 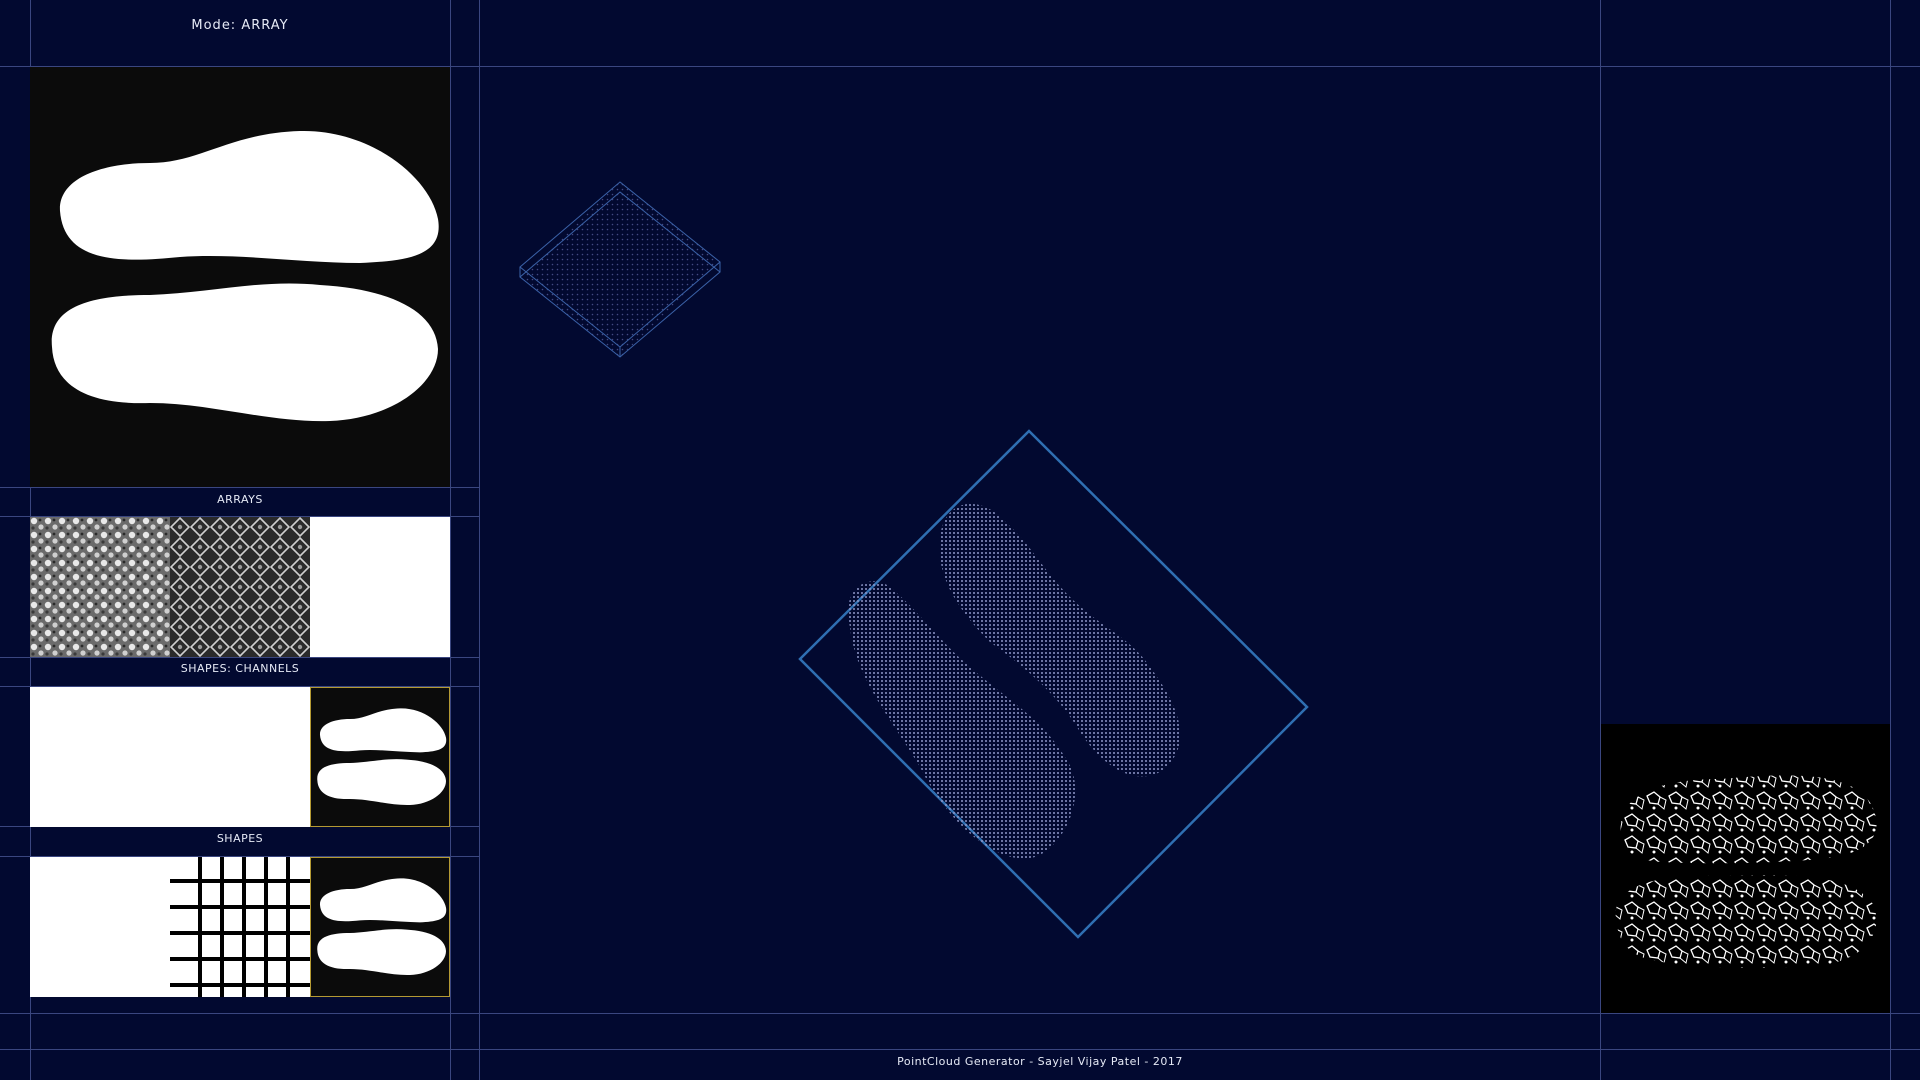 I want to click on arrays-row, so click(x=240, y=587).